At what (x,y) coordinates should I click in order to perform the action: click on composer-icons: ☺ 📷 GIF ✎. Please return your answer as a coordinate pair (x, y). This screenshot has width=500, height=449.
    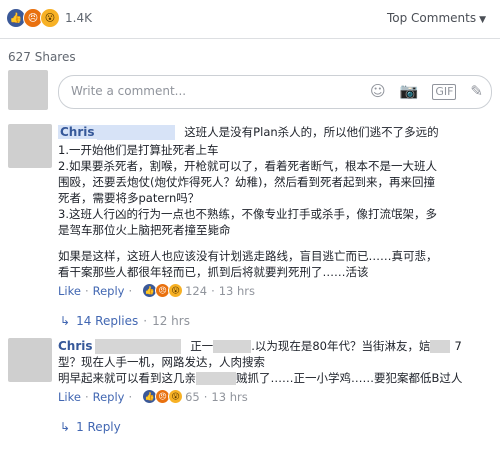
    Looking at the image, I should click on (426, 91).